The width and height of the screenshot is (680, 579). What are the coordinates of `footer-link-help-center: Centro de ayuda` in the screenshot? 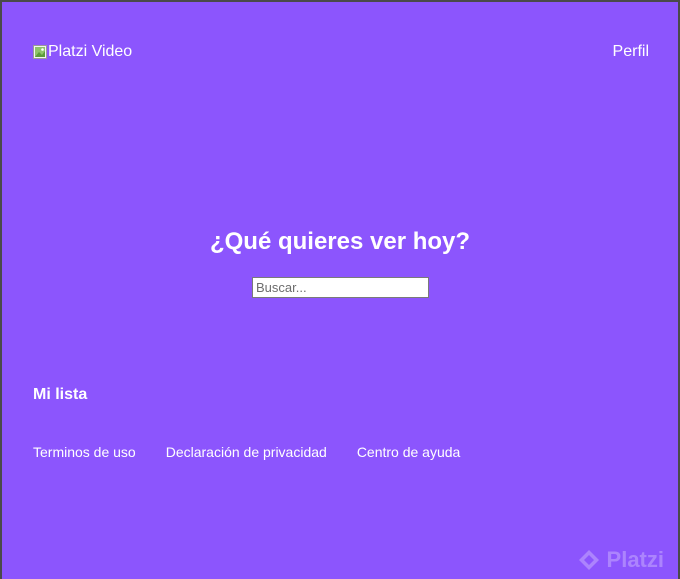 It's located at (409, 452).